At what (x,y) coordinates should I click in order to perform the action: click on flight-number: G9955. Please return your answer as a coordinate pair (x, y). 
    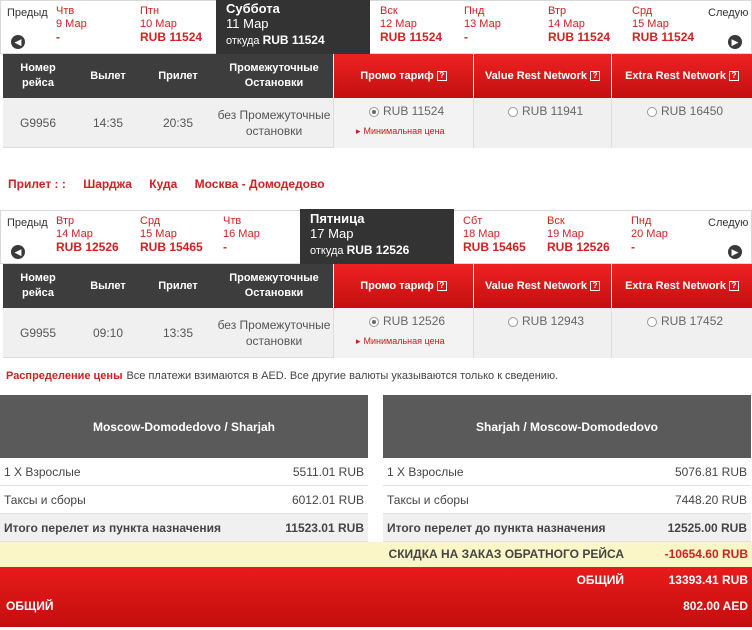
    Looking at the image, I should click on (38, 333).